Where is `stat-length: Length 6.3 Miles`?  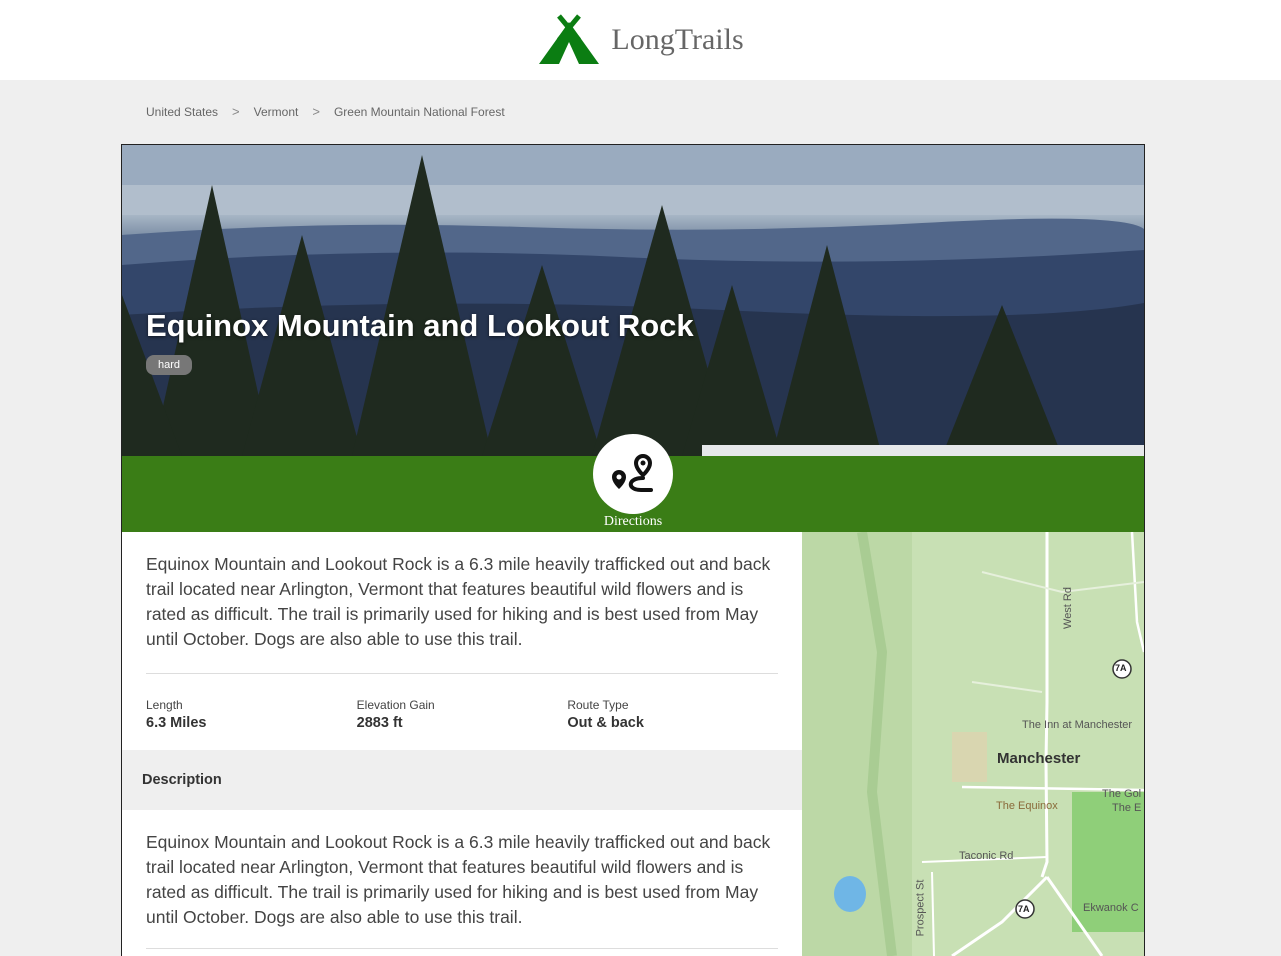 stat-length: Length 6.3 Miles is located at coordinates (251, 714).